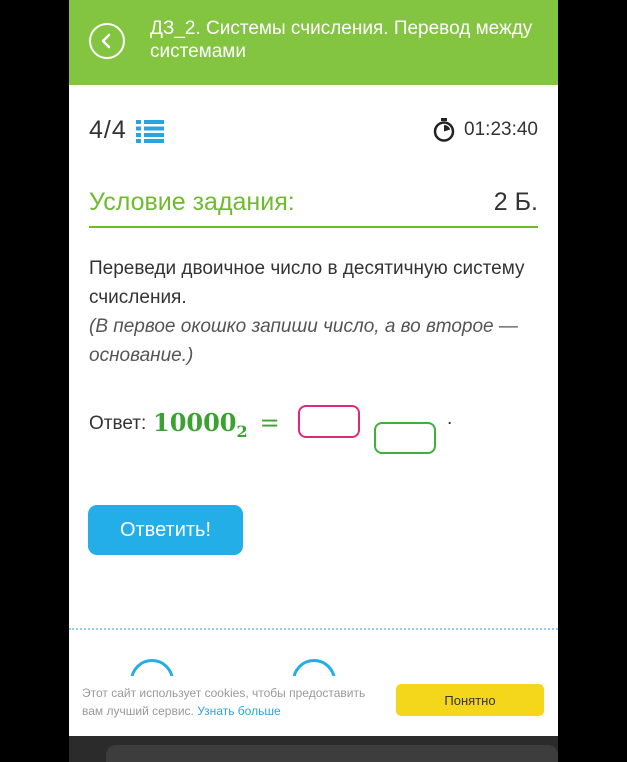 This screenshot has height=762, width=627. What do you see at coordinates (332, 753) in the screenshot?
I see `bottom-panel` at bounding box center [332, 753].